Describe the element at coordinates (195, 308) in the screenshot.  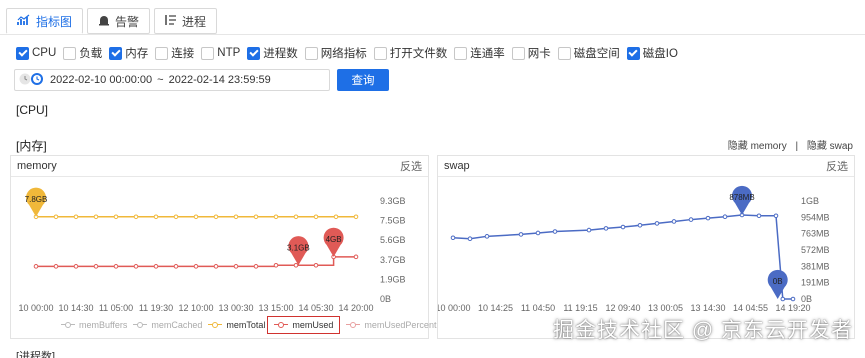
I see `x-tick-label: 12 10:00` at that location.